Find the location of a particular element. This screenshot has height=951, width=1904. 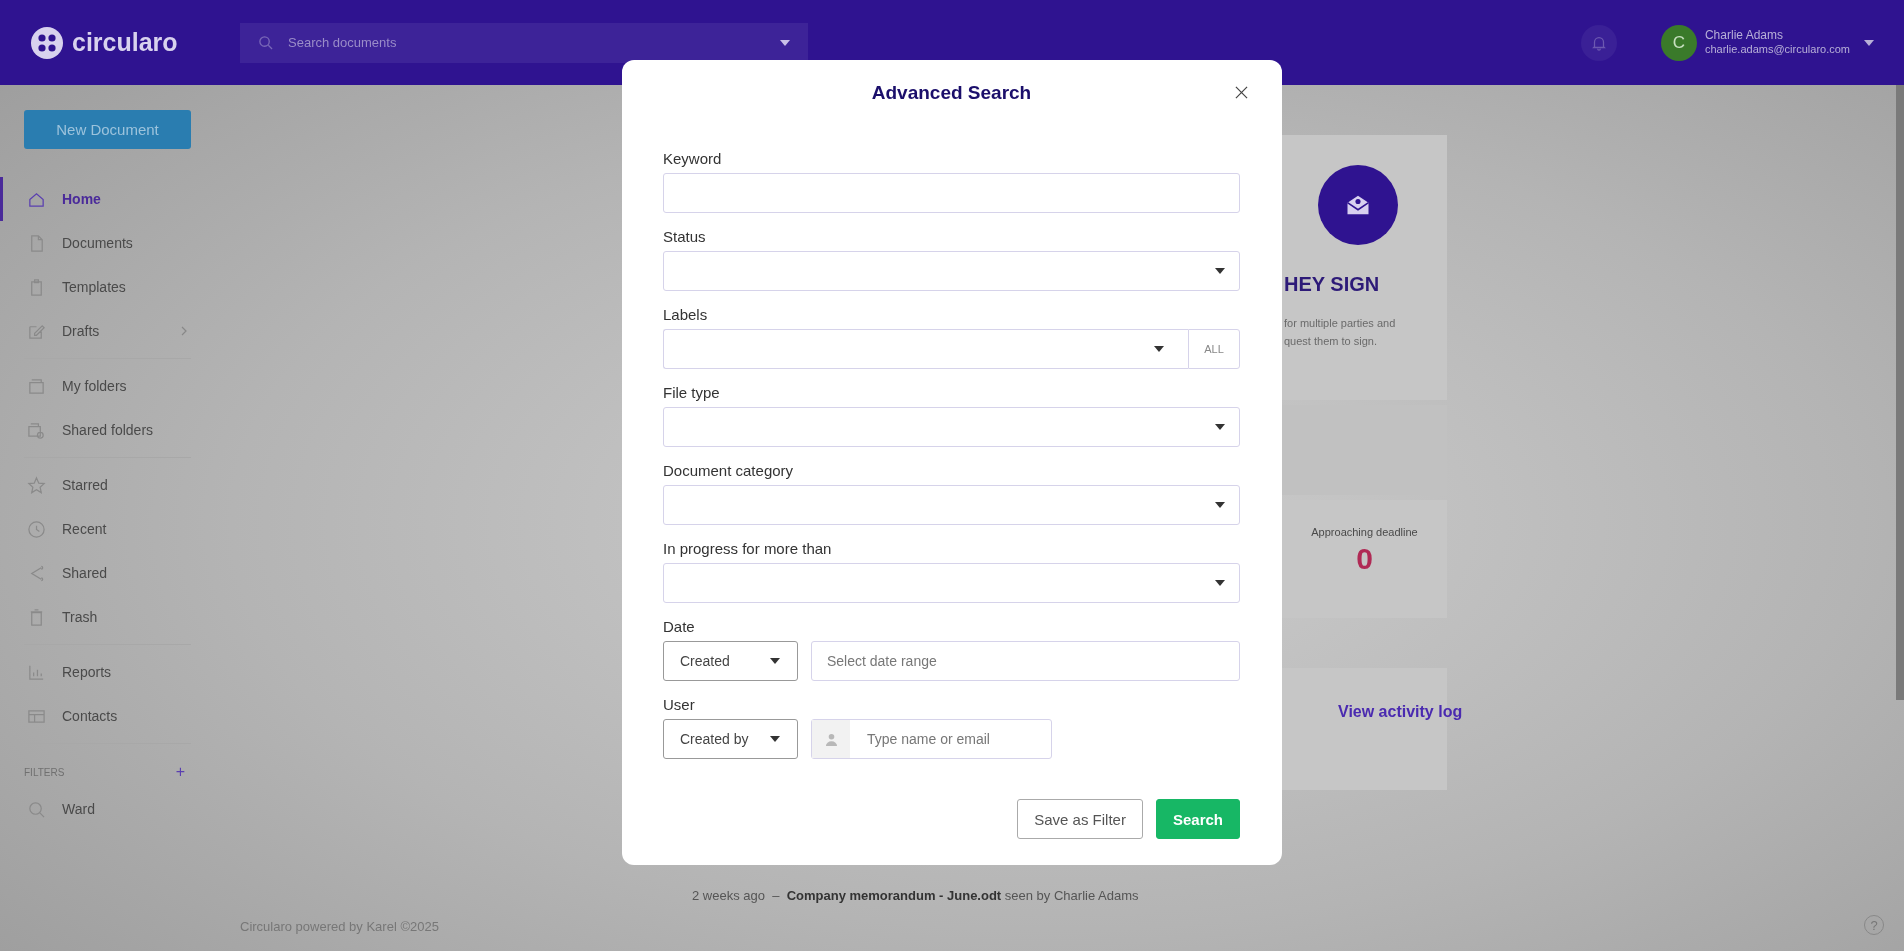

sidebar-item: Shared folders is located at coordinates (107, 430).